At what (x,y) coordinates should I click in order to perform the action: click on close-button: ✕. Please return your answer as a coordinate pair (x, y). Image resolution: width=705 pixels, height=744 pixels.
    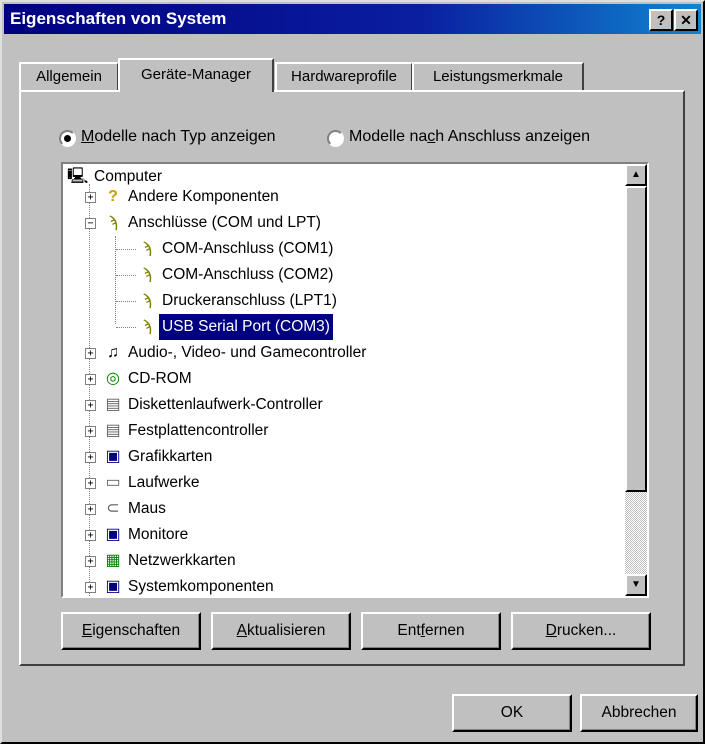
    Looking at the image, I should click on (686, 20).